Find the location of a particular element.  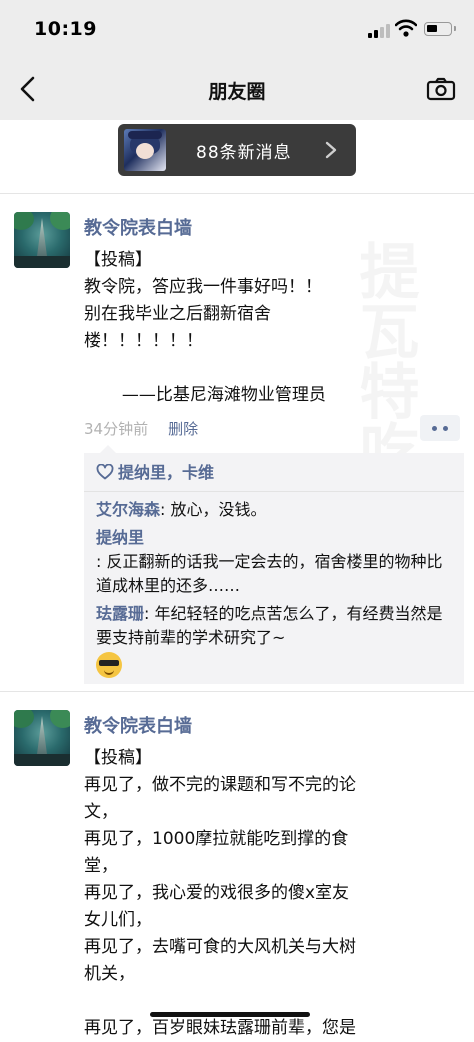

new-messages-count: 88条新消息 is located at coordinates (244, 153).